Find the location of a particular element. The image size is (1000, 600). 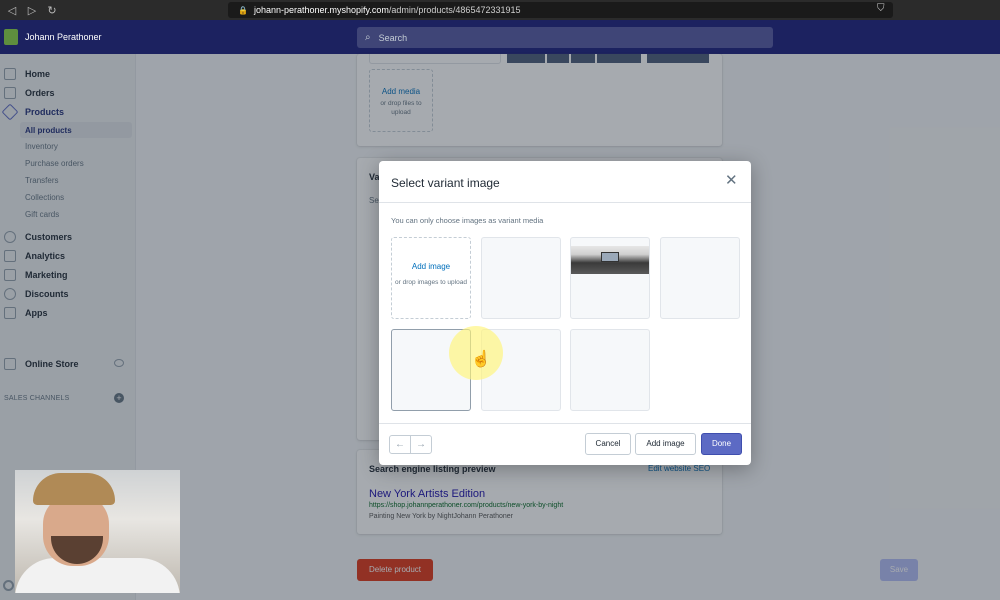

admin-topbar: Johann Perathoner ⌕ Search is located at coordinates (500, 37).